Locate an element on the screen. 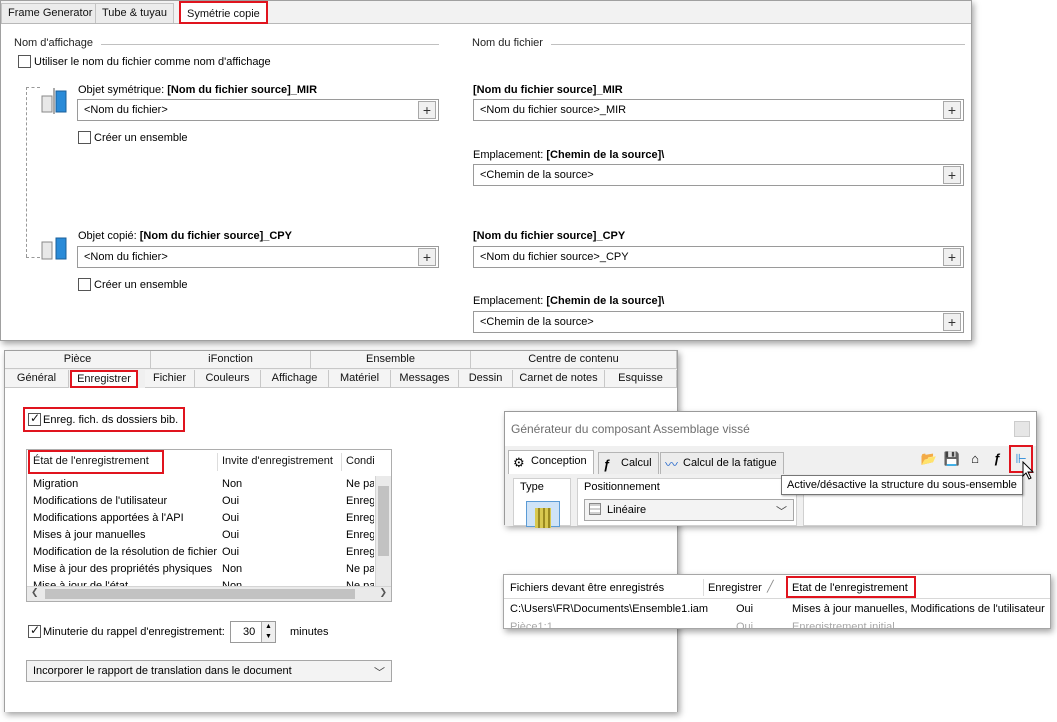 This screenshot has width=1057, height=722. mouse-cursor-icon is located at coordinates (1028, 470).